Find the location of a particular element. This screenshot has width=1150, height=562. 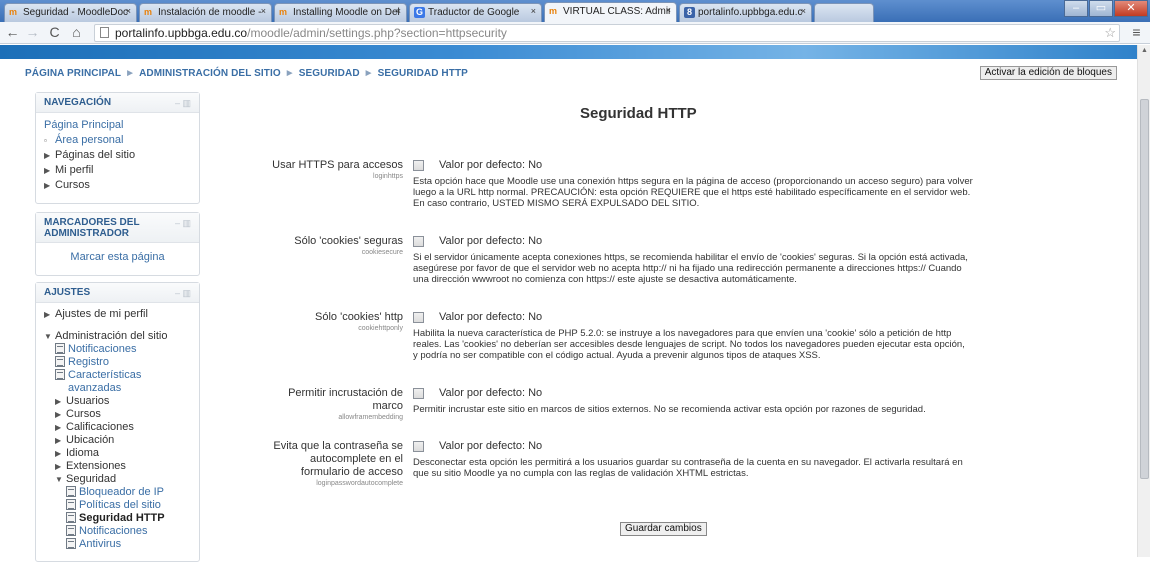

menu-icon: ≡ is located at coordinates (1136, 32).